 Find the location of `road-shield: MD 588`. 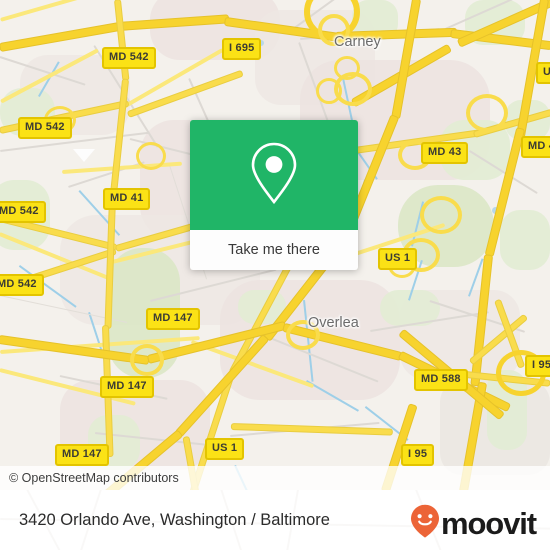

road-shield: MD 588 is located at coordinates (441, 380).